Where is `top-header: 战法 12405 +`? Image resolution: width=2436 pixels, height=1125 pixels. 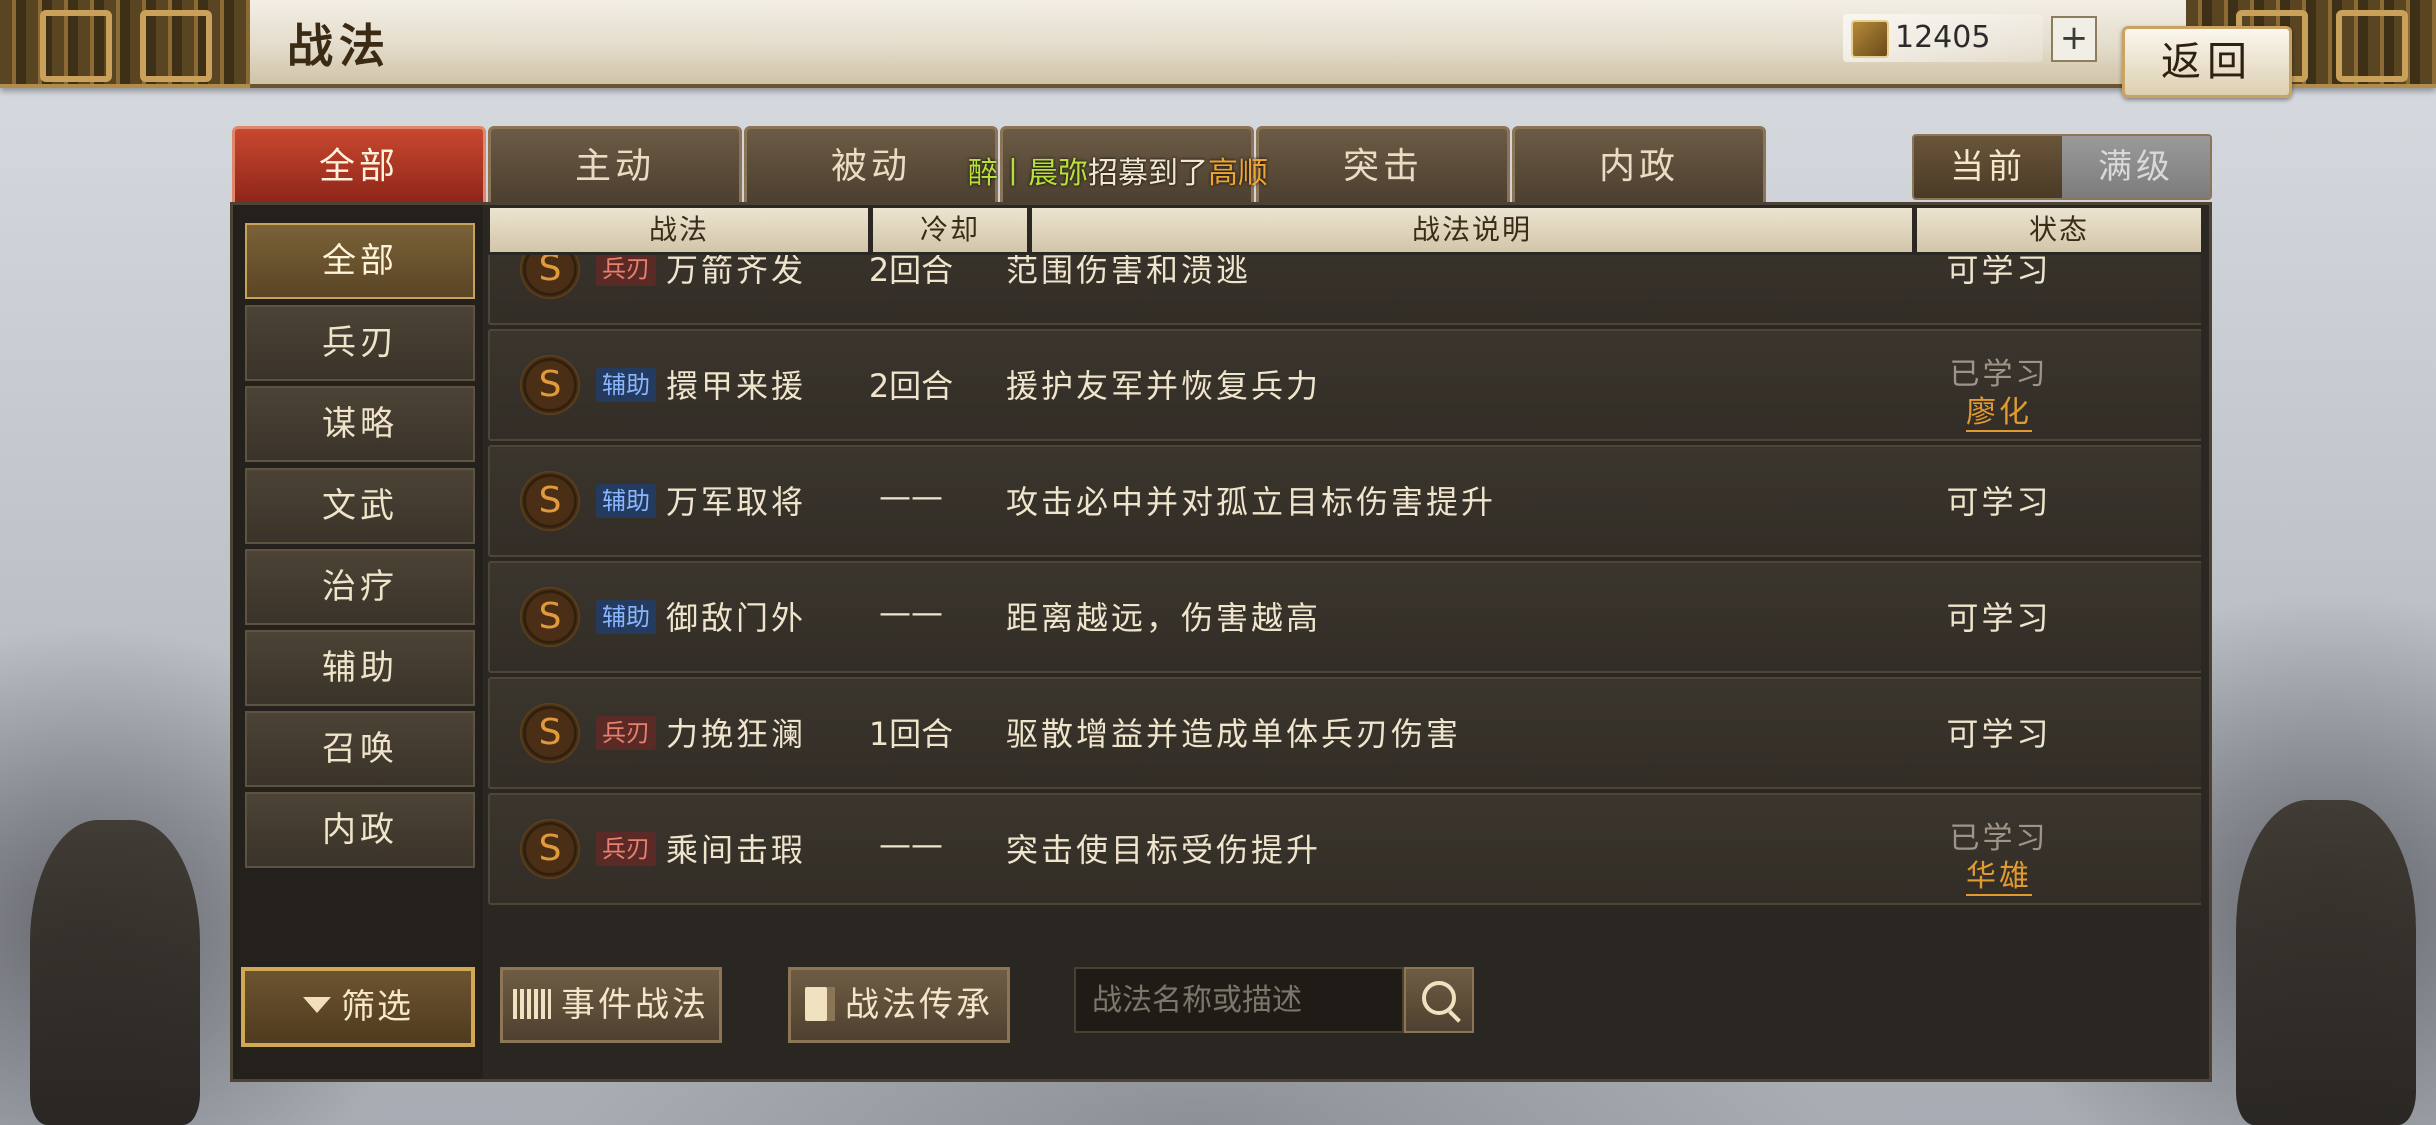
top-header: 战法 12405 + is located at coordinates (1218, 44).